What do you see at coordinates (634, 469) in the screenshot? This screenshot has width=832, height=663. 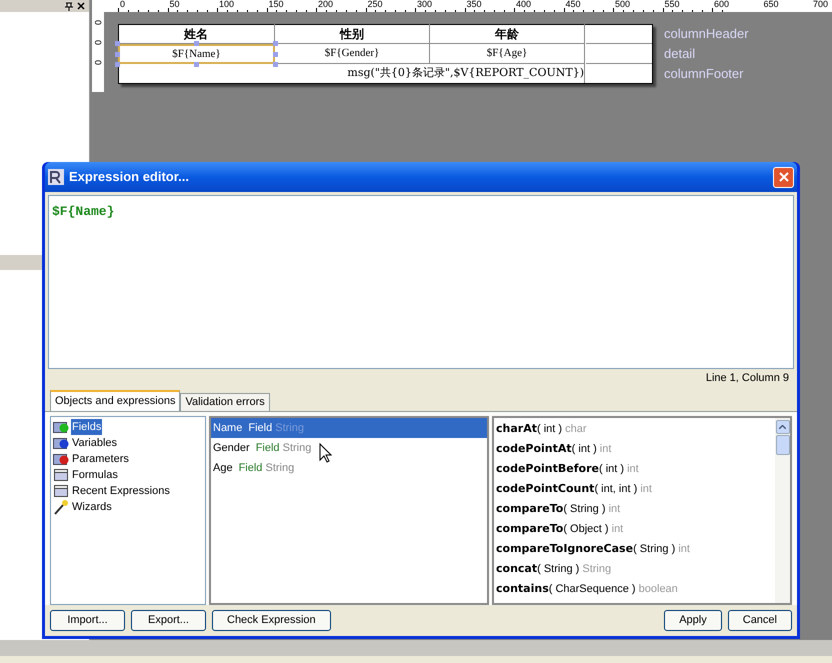 I see `method-item: codePointBefore( int ) int` at bounding box center [634, 469].